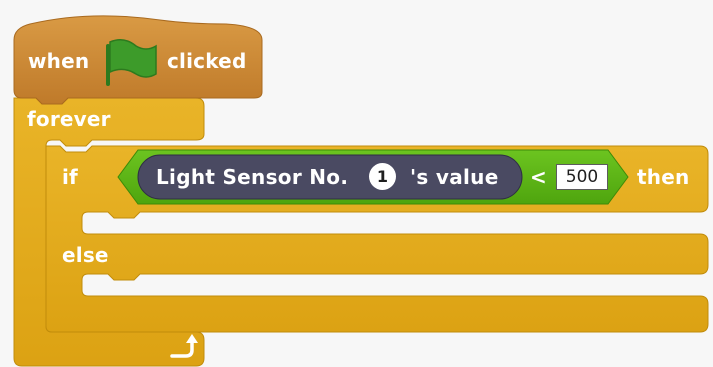 This screenshot has height=367, width=713. I want to click on hat-clicked-label: clicked, so click(207, 61).